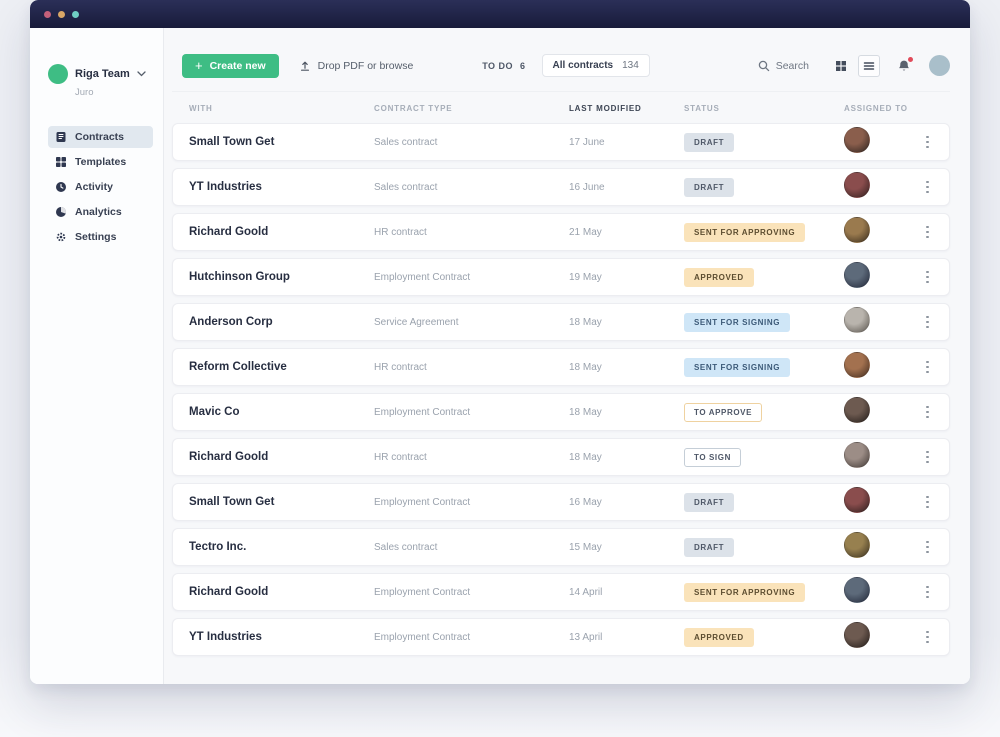 This screenshot has height=737, width=1000. I want to click on row-with: Anderson Corp, so click(231, 322).